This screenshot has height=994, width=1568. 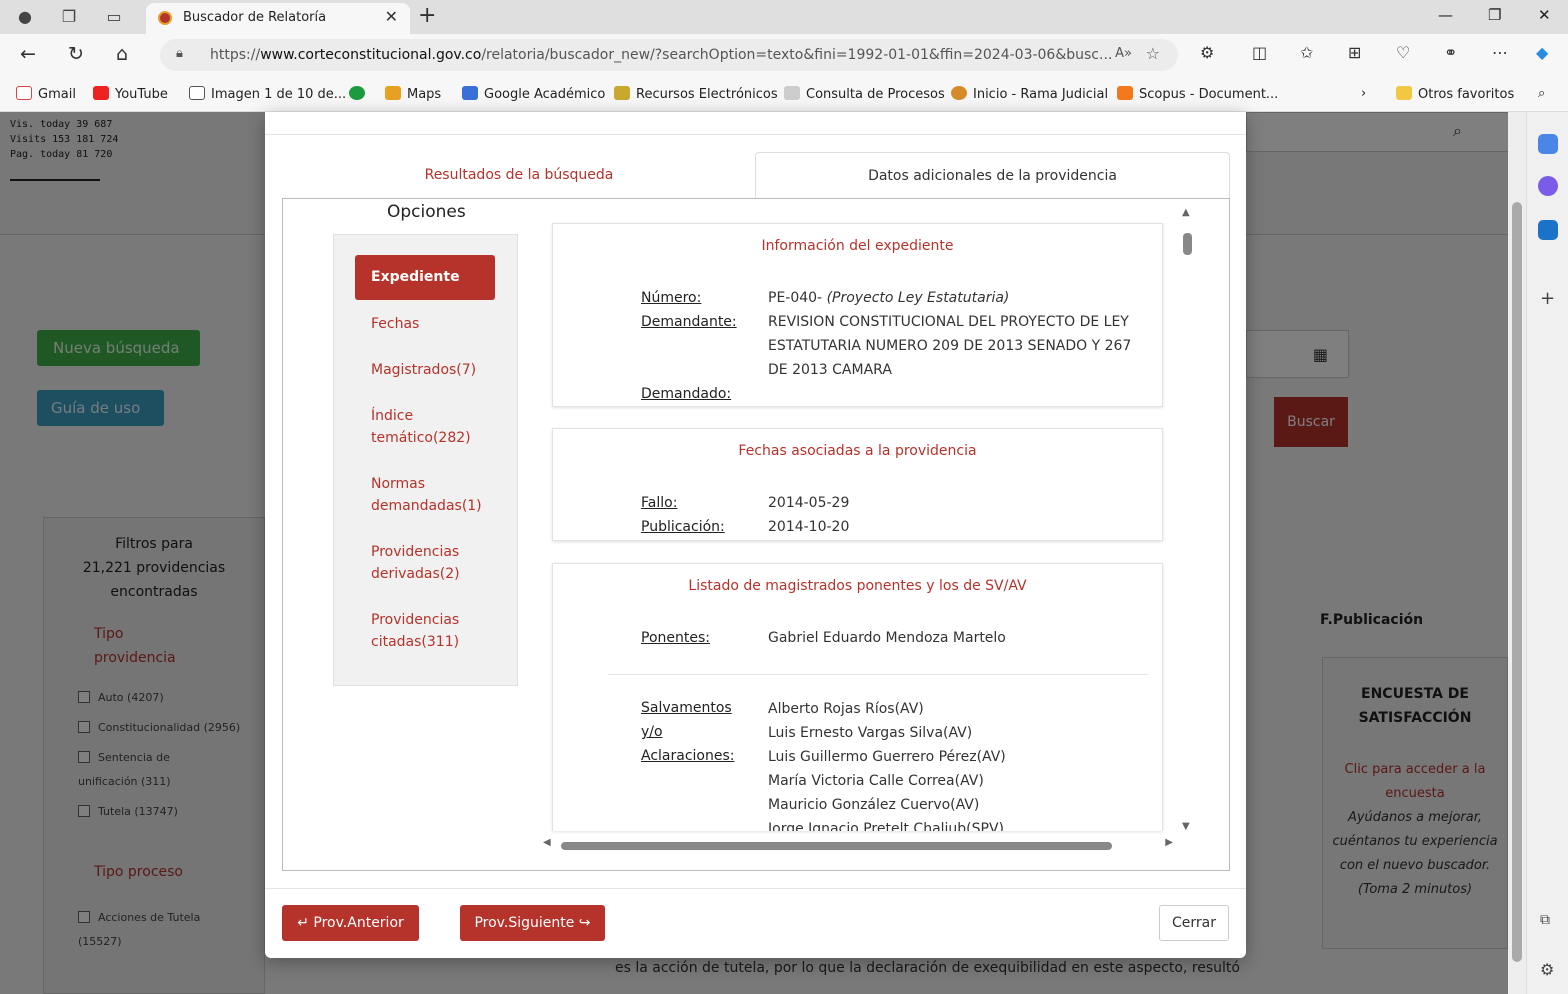 I want to click on browser-sidebar: + ⧉ ⚙, so click(x=1547, y=553).